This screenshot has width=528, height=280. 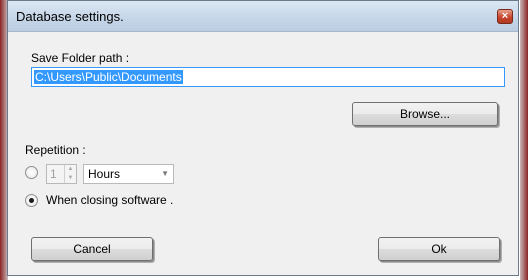 What do you see at coordinates (108, 77) in the screenshot?
I see `save-folder-path-value: C:\Users\Public\Documents` at bounding box center [108, 77].